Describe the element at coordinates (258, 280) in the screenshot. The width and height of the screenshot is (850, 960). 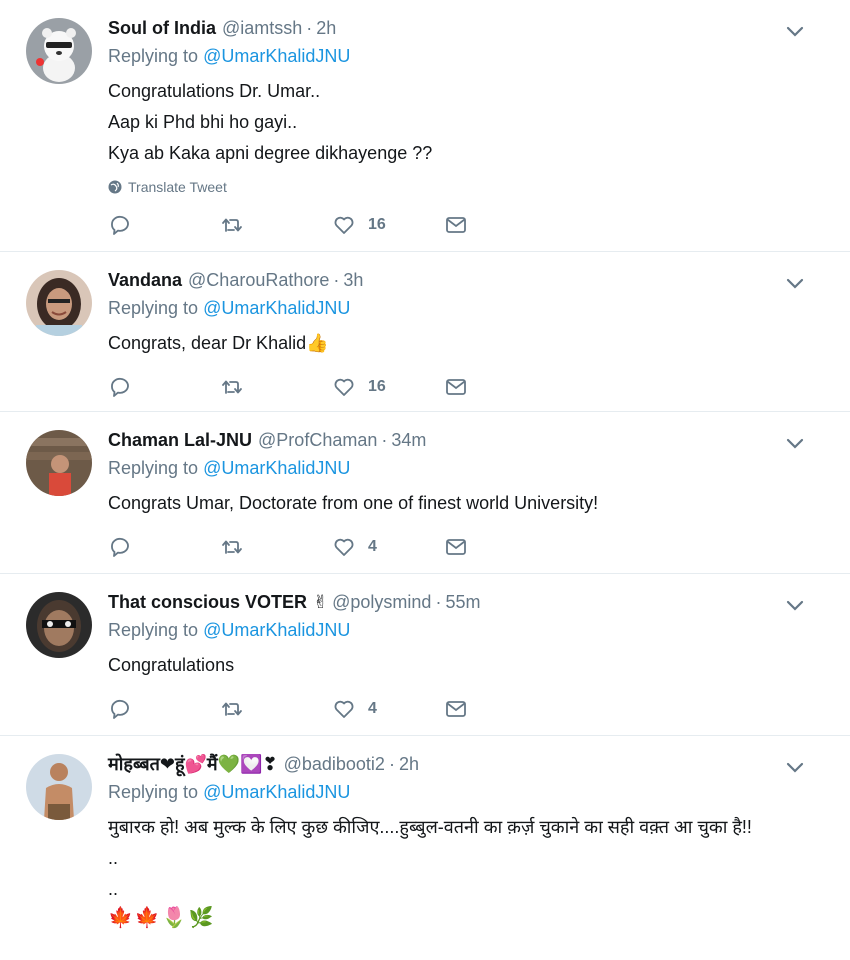
I see `user-handle: @CharouRathore` at that location.